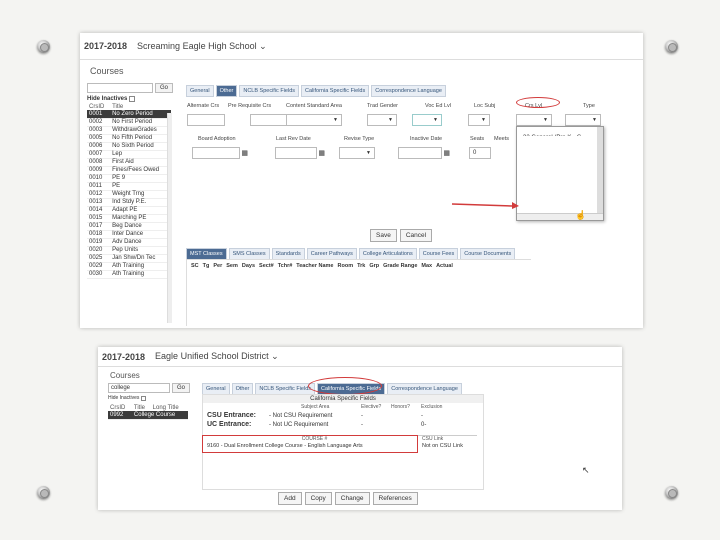  What do you see at coordinates (361, 266) in the screenshot?
I see `column-header: Trk` at bounding box center [361, 266].